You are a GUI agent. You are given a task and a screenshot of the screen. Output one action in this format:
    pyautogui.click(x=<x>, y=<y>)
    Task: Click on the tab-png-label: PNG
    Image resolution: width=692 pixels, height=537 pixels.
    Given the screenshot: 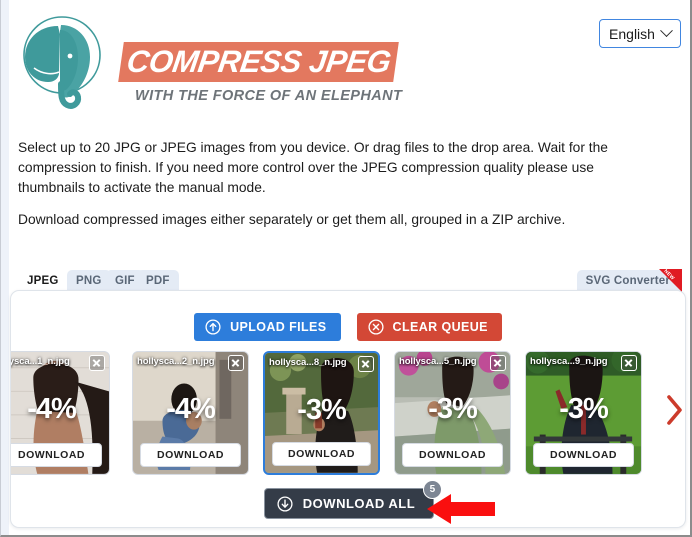 What is the action you would take?
    pyautogui.click(x=89, y=281)
    